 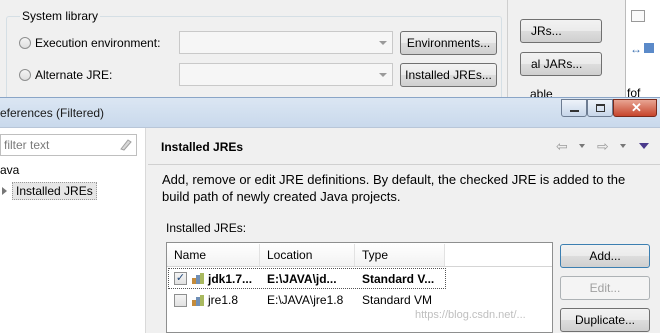 What do you see at coordinates (567, 50) in the screenshot?
I see `background-dialog-right` at bounding box center [567, 50].